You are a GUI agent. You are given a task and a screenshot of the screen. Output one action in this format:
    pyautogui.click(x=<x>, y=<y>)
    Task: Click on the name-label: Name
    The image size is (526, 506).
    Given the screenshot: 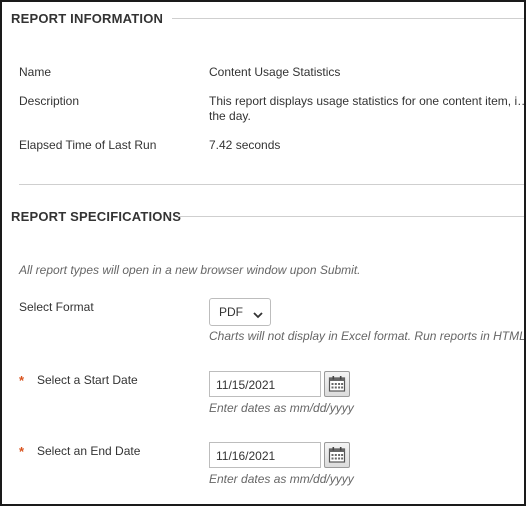 What is the action you would take?
    pyautogui.click(x=35, y=72)
    